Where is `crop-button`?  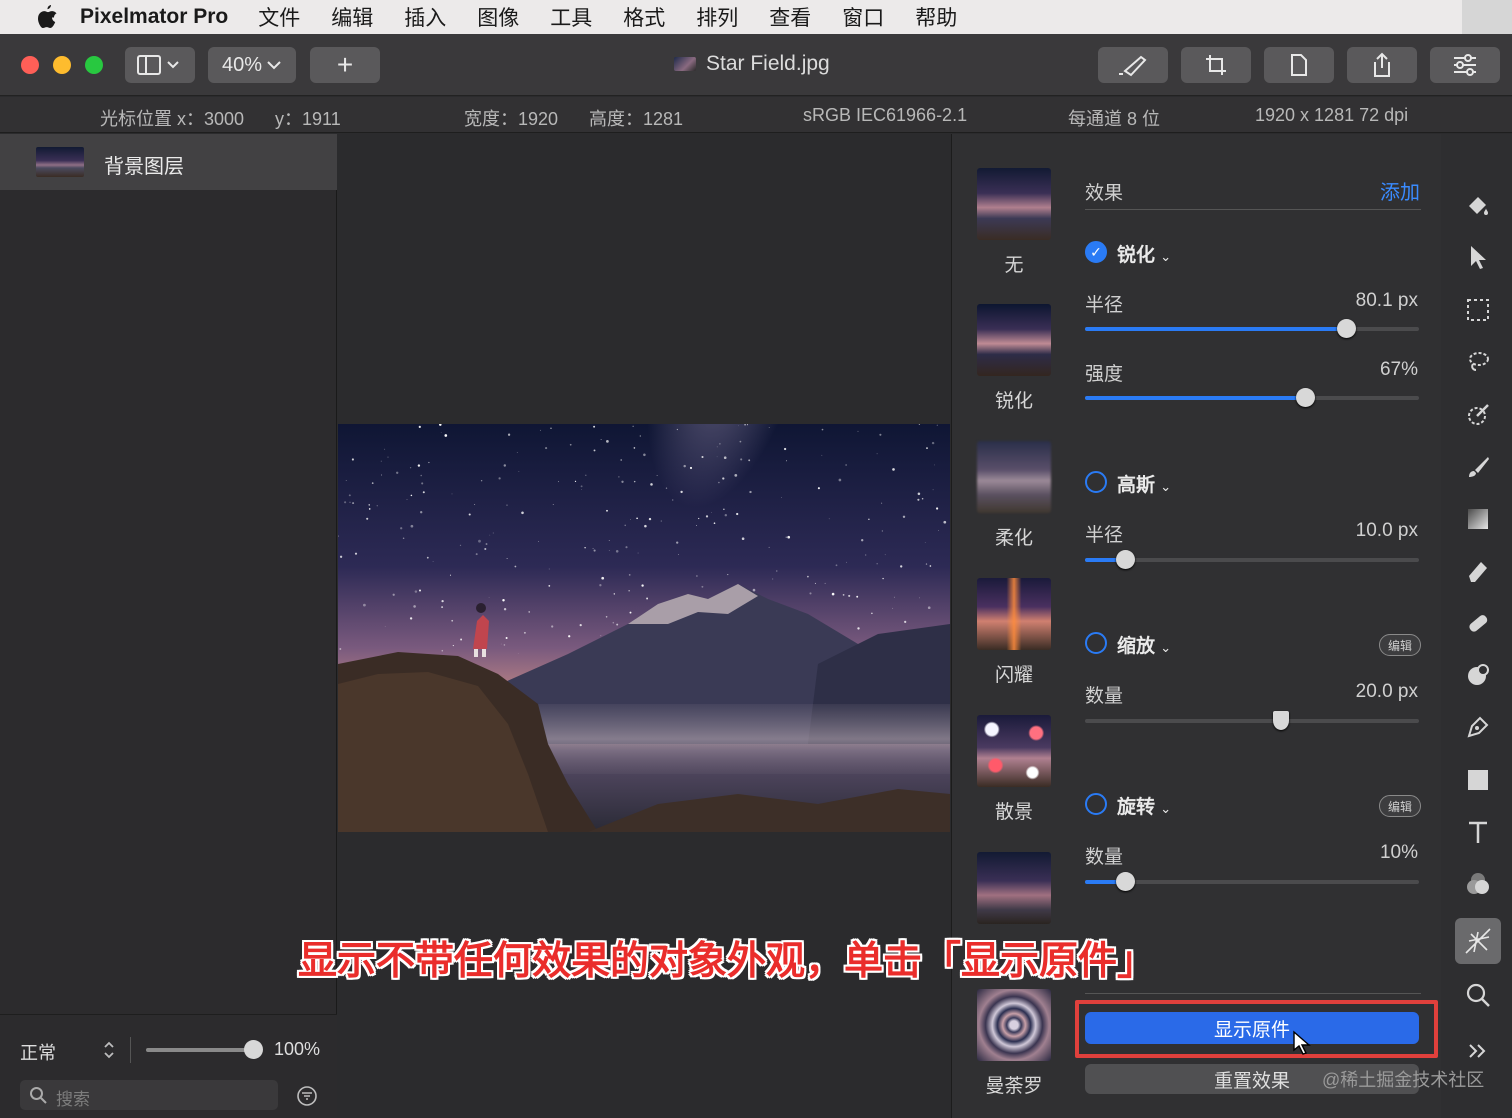 crop-button is located at coordinates (1216, 65).